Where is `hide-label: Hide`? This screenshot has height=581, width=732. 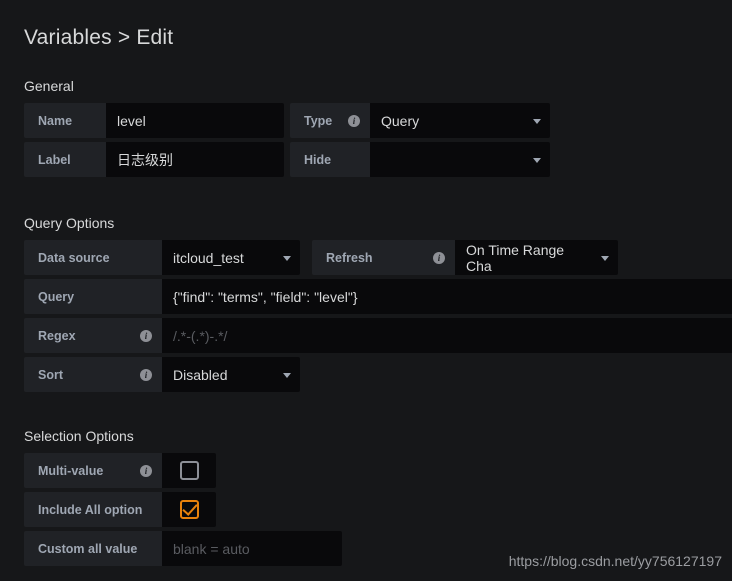 hide-label: Hide is located at coordinates (330, 159).